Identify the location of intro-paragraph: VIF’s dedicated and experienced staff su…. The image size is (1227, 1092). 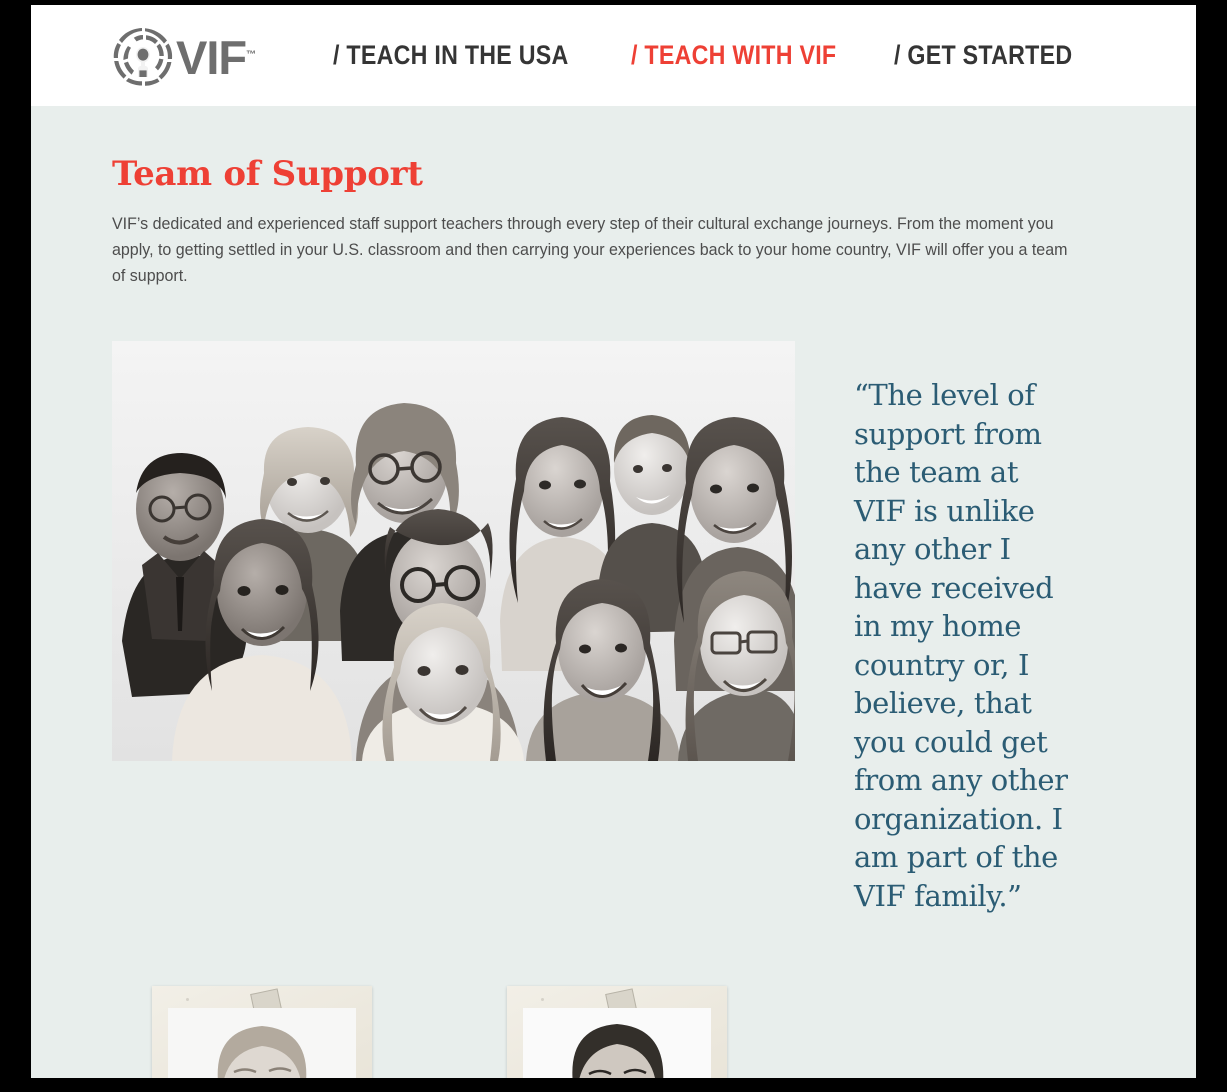
(590, 250).